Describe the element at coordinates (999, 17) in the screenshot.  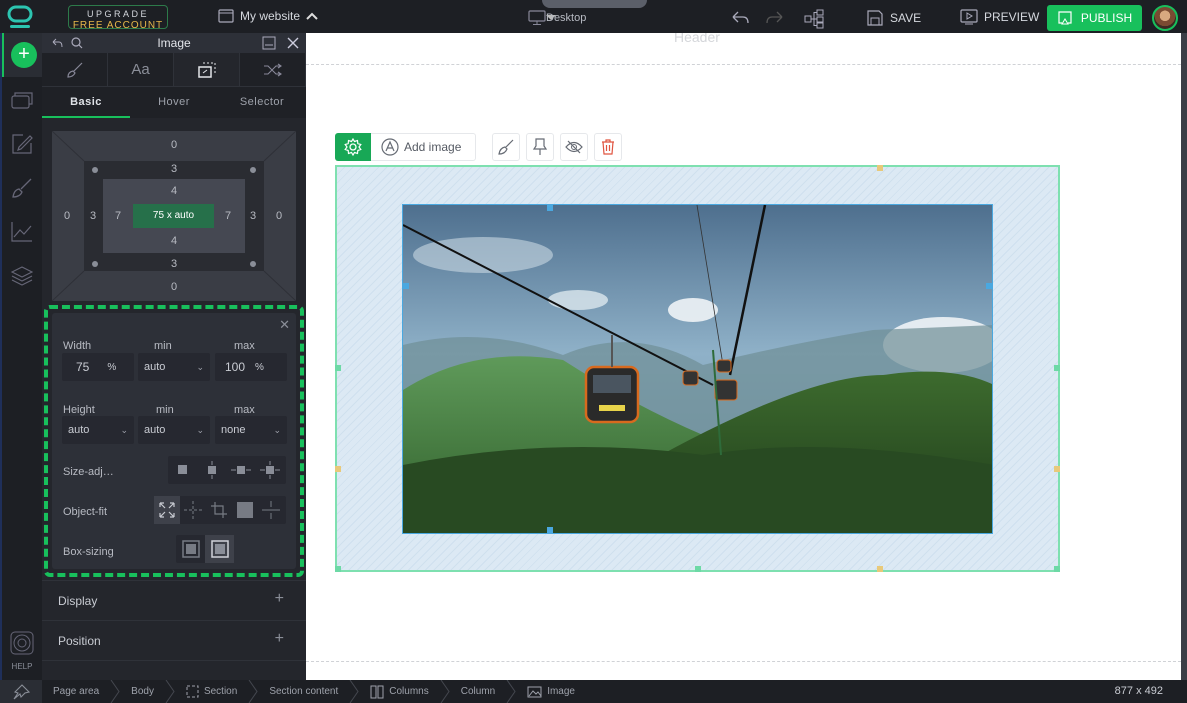
I see `preview-button: PREVIEW` at that location.